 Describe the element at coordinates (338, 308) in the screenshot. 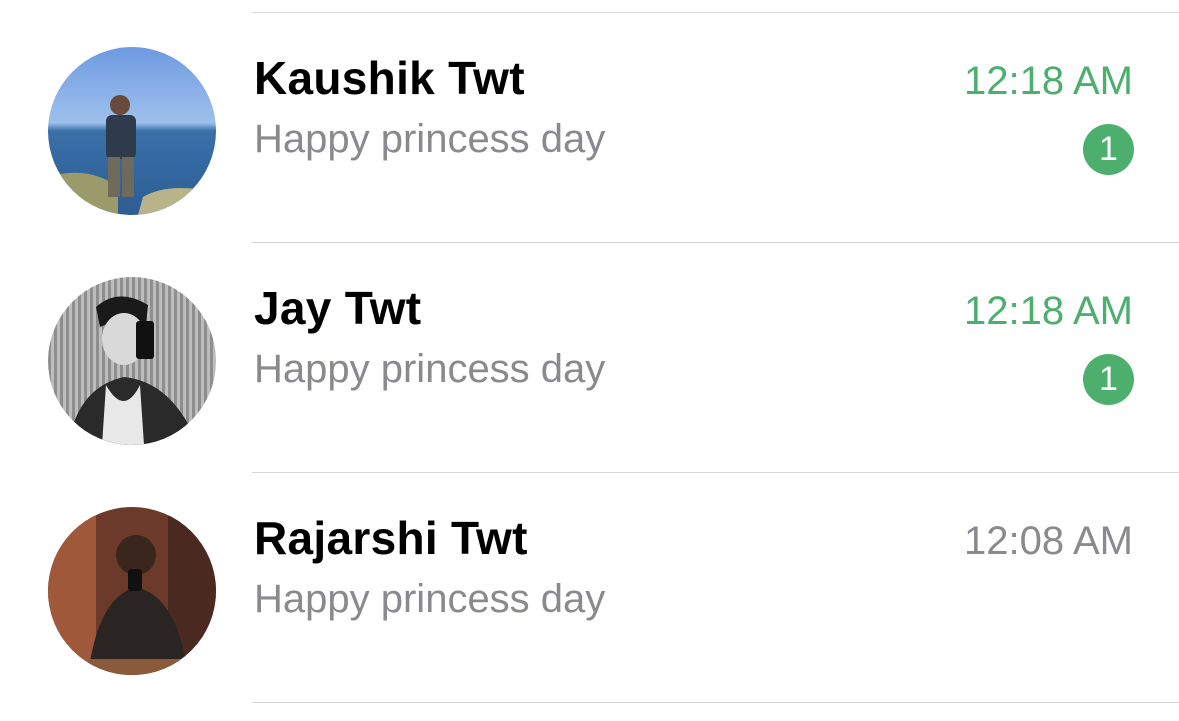

I see `contact-name: Jay Twt` at that location.